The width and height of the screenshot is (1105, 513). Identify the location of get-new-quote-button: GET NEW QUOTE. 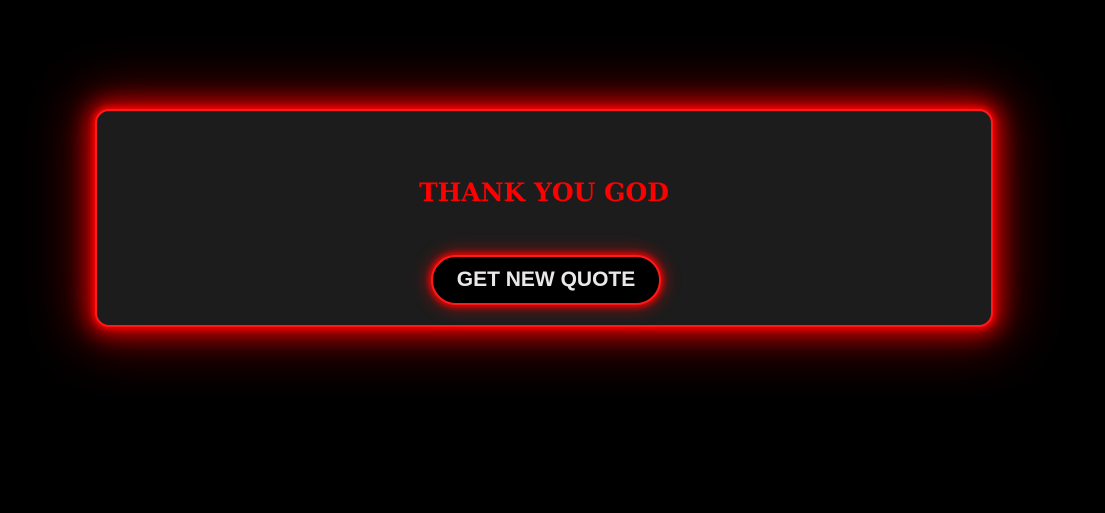
(546, 280).